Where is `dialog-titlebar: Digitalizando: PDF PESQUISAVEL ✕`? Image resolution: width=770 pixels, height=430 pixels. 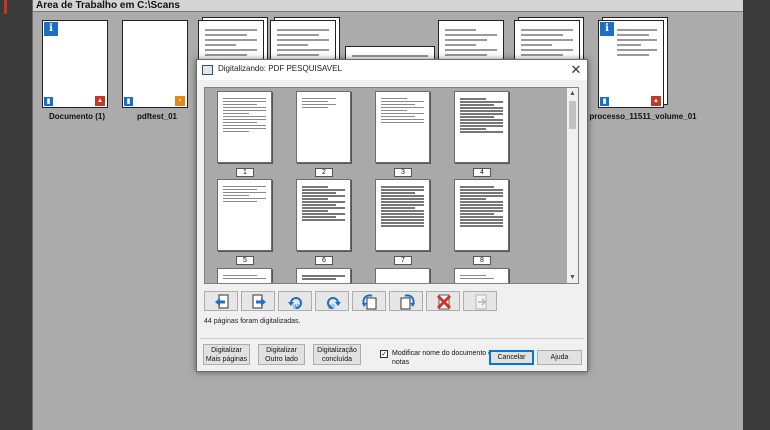 dialog-titlebar: Digitalizando: PDF PESQUISAVEL ✕ is located at coordinates (392, 70).